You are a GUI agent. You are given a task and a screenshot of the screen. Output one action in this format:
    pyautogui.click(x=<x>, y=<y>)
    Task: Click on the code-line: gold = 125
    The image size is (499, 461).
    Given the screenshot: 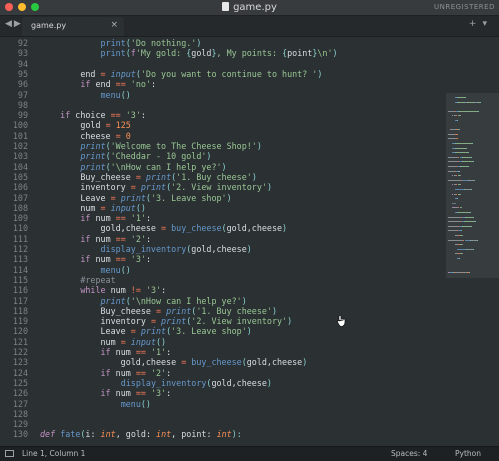 What is the action you would take?
    pyautogui.click(x=85, y=125)
    